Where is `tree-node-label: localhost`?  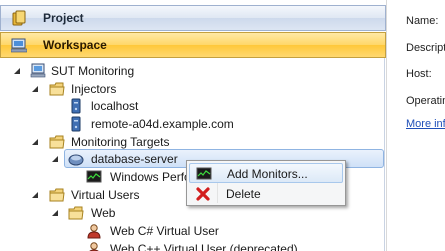 tree-node-label: localhost is located at coordinates (115, 106).